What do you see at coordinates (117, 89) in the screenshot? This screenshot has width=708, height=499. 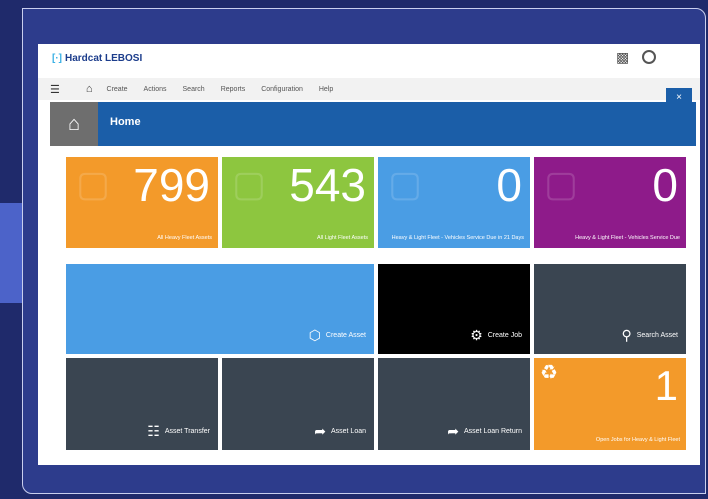 I see `menu-item-create: Create` at bounding box center [117, 89].